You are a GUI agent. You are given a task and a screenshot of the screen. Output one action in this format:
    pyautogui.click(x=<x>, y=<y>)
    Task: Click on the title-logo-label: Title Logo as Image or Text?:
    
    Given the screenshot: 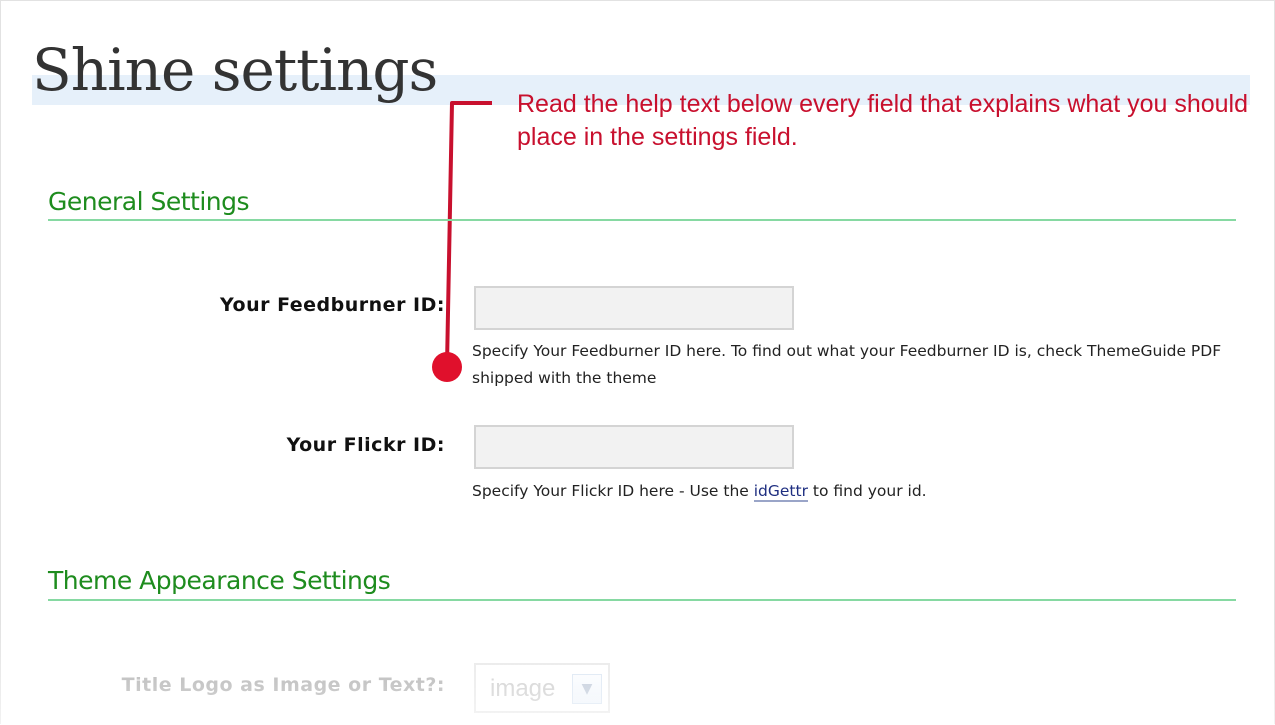 What is the action you would take?
    pyautogui.click(x=283, y=685)
    